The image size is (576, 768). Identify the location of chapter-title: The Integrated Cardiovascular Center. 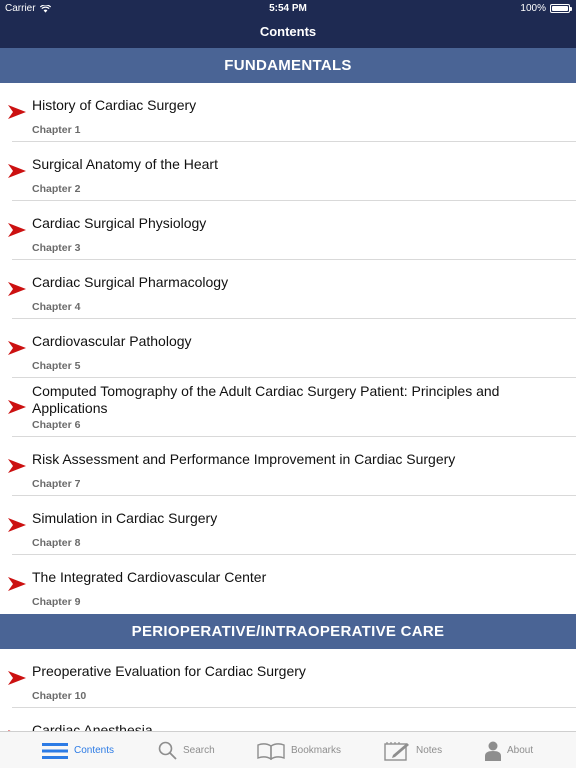
(149, 577).